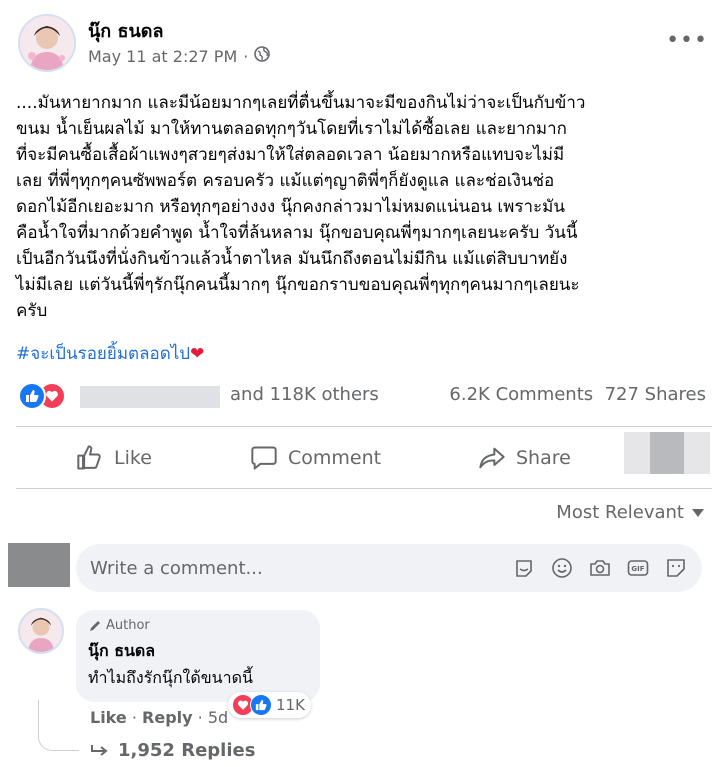 The image size is (728, 767). I want to click on comments-count: 6.2K Comments, so click(521, 394).